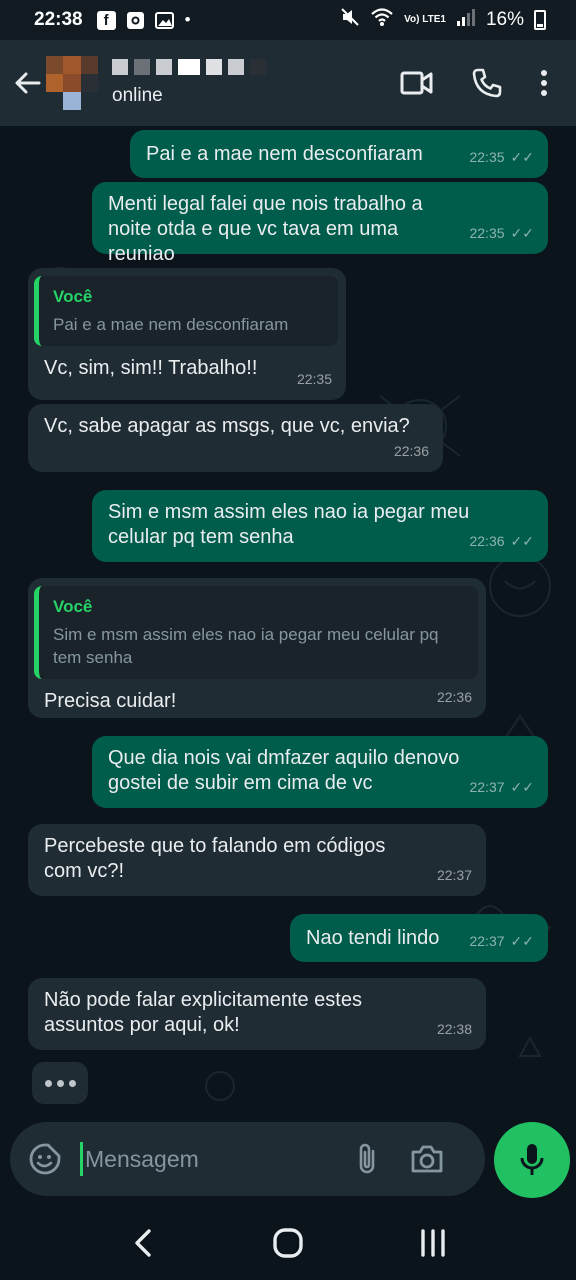  I want to click on message-composer, so click(247, 1159).